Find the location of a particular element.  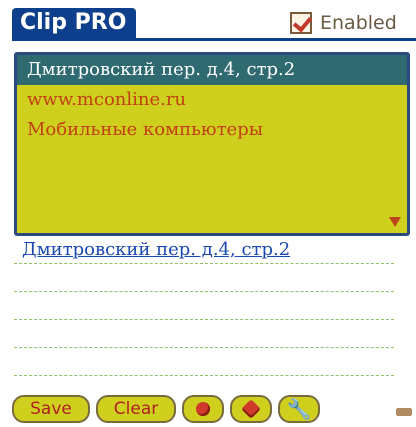

settings-button: 🔧 is located at coordinates (299, 409).